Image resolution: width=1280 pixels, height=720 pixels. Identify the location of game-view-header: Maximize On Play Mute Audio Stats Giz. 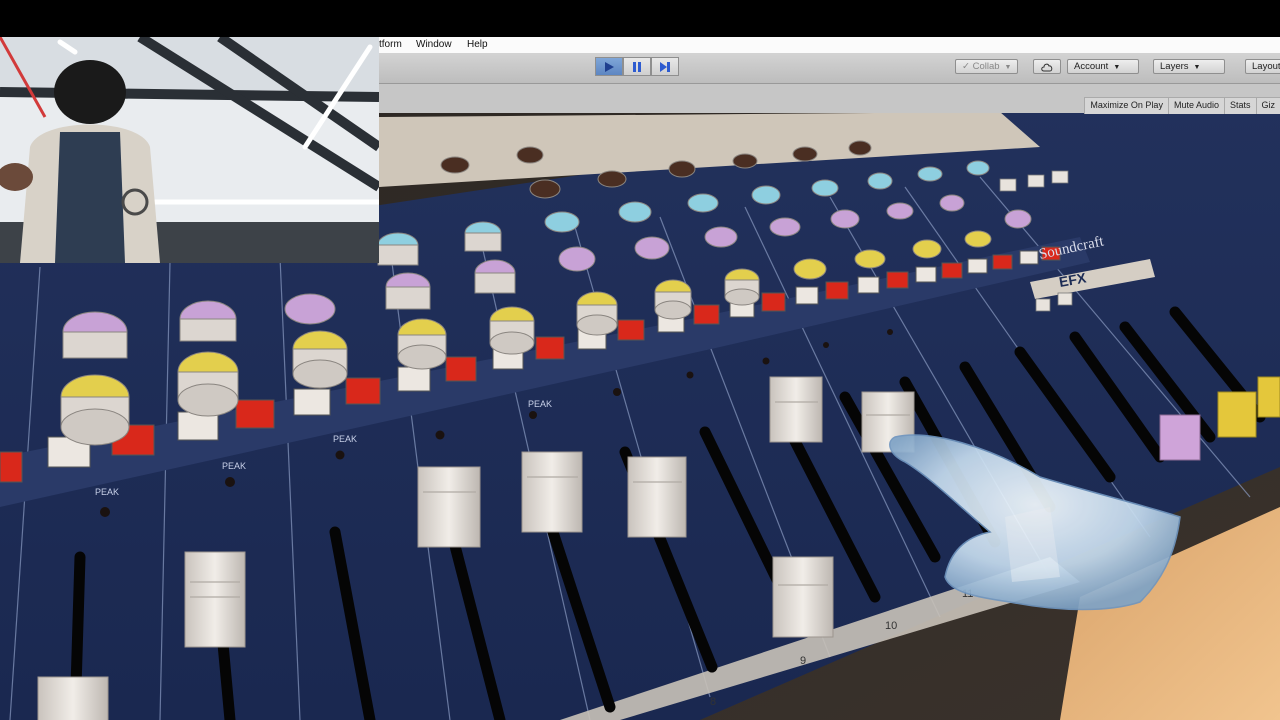
(829, 99).